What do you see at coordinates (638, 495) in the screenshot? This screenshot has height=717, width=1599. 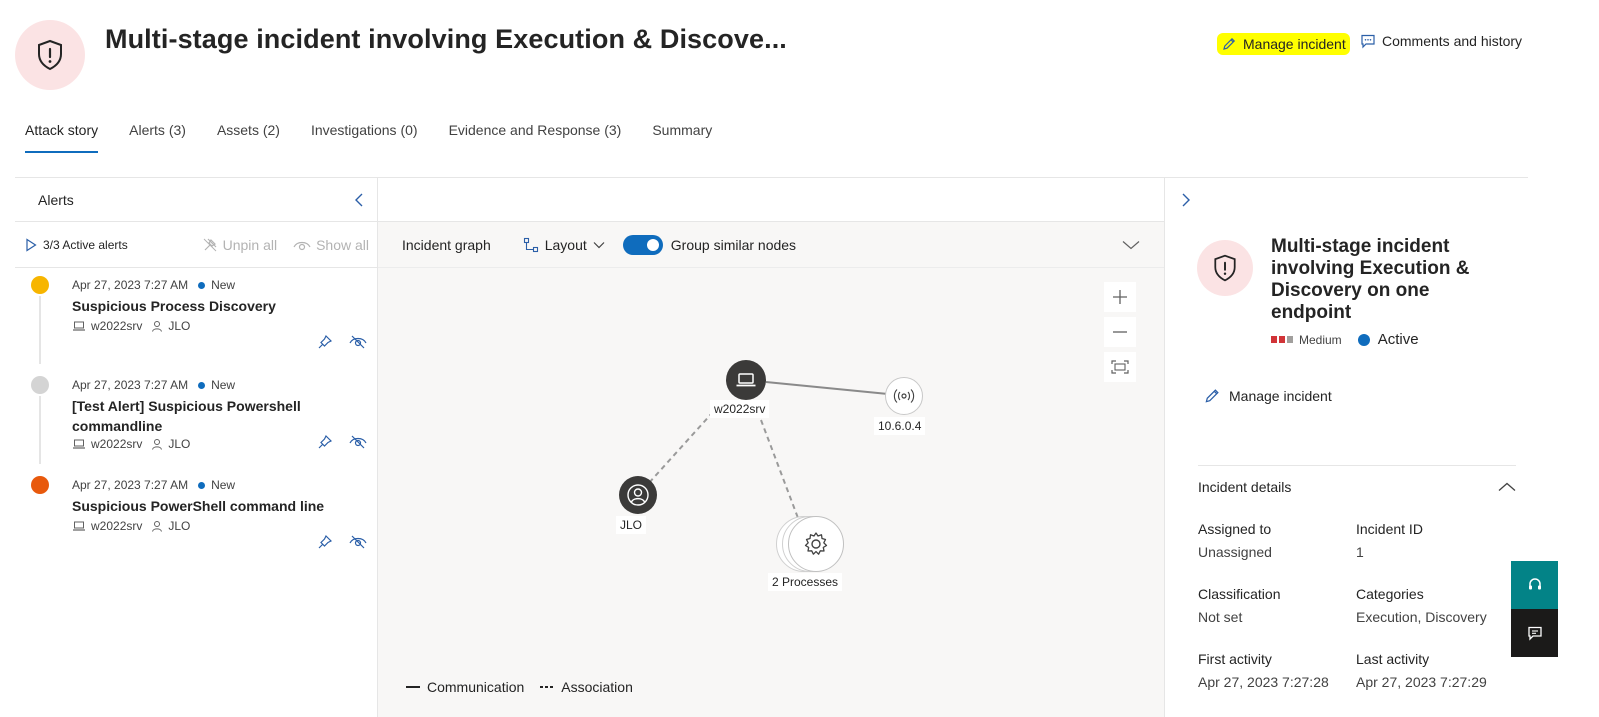 I see `user-node-person-icon` at bounding box center [638, 495].